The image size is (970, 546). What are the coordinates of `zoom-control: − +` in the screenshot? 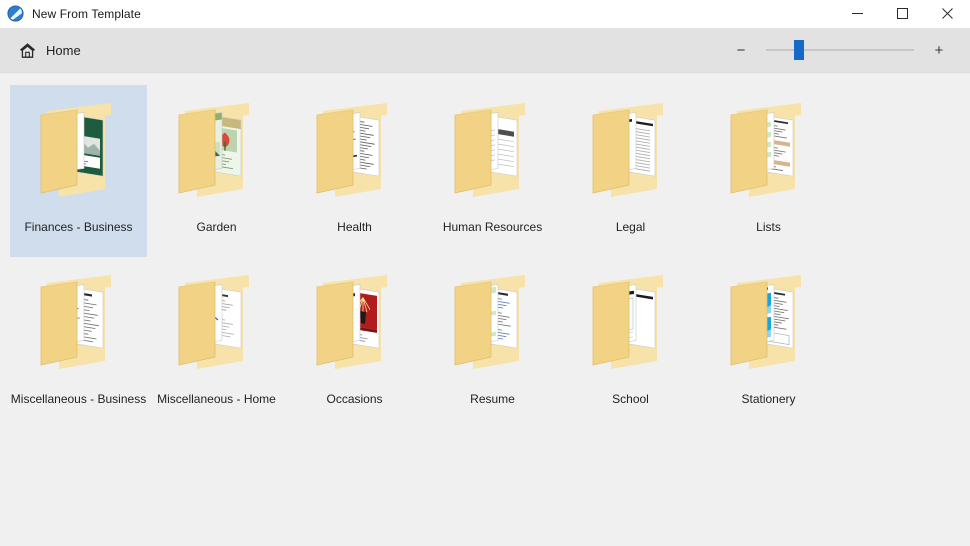 It's located at (840, 50).